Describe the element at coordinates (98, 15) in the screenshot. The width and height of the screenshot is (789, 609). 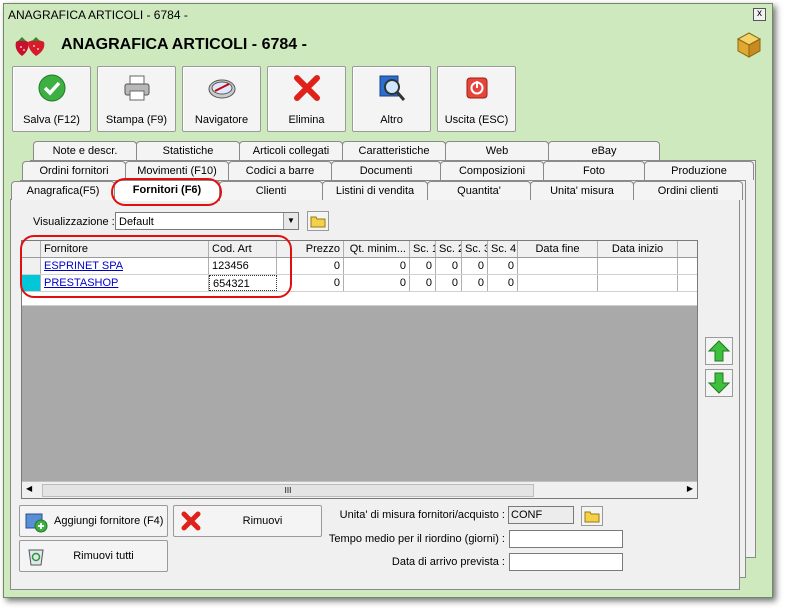
I see `window-title: ANAGRAFICA ARTICOLI - 6784 -` at that location.